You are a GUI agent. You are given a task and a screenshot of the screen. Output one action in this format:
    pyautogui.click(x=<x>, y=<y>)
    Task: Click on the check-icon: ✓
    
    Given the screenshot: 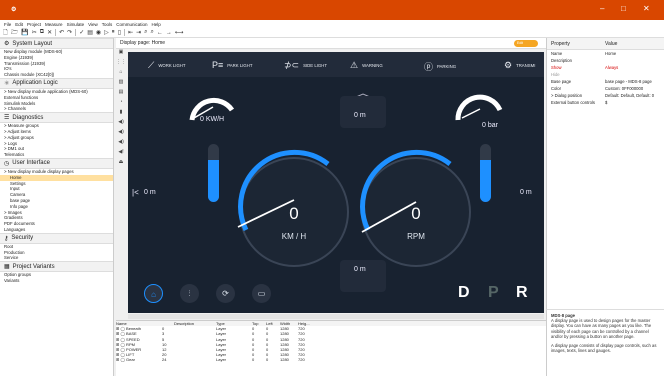 What is the action you would take?
    pyautogui.click(x=81, y=32)
    